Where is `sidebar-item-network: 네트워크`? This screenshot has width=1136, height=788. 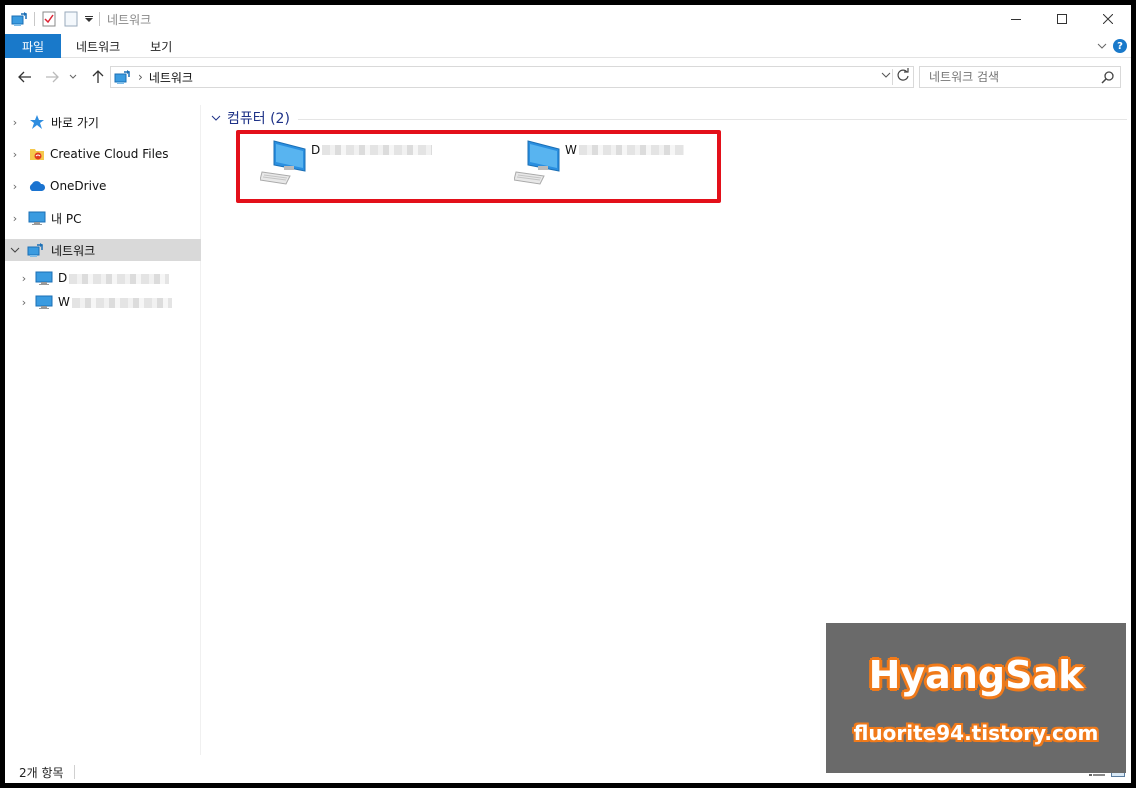
sidebar-item-network: 네트워크 is located at coordinates (103, 250).